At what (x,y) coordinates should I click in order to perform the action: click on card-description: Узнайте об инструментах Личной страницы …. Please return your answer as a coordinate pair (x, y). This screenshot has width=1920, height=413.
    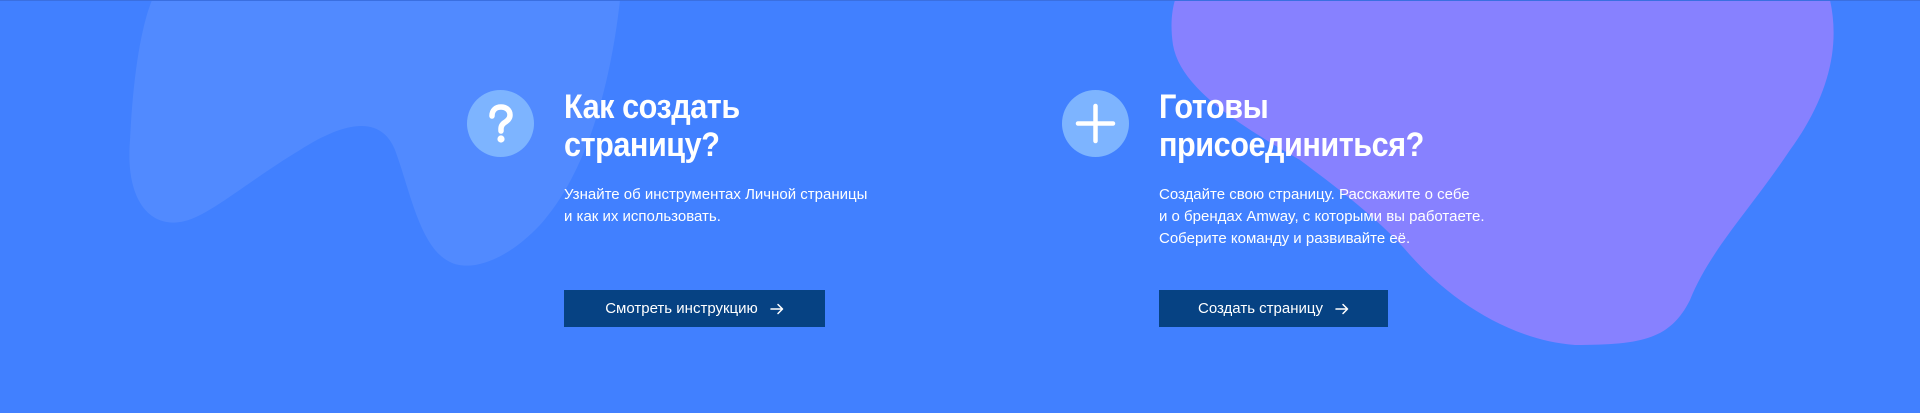
    Looking at the image, I should click on (715, 206).